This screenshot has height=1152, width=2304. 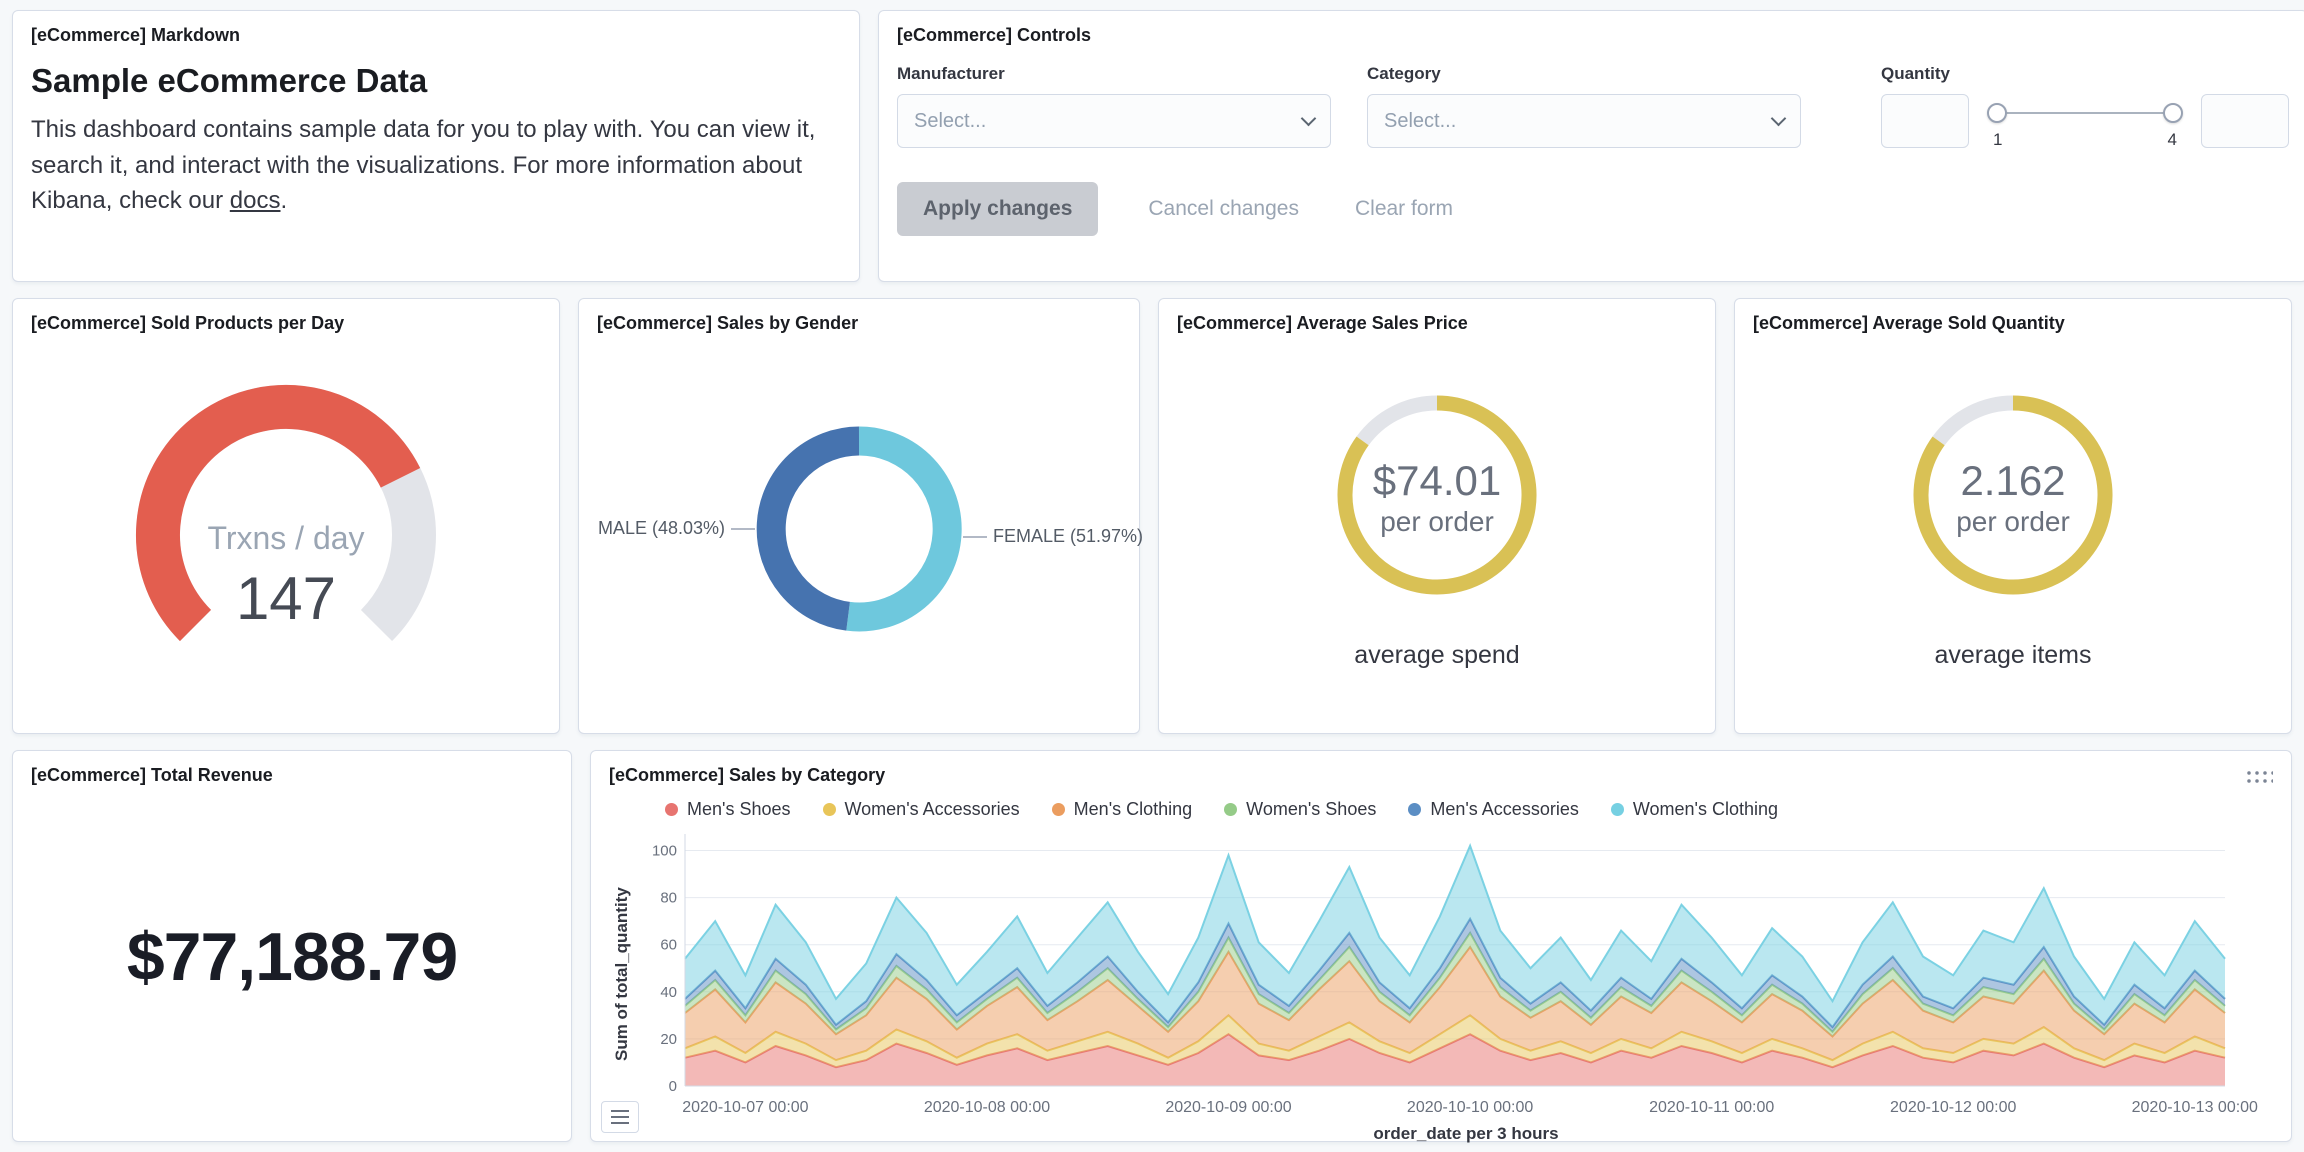 What do you see at coordinates (2258, 777) in the screenshot?
I see `panel-options-icon` at bounding box center [2258, 777].